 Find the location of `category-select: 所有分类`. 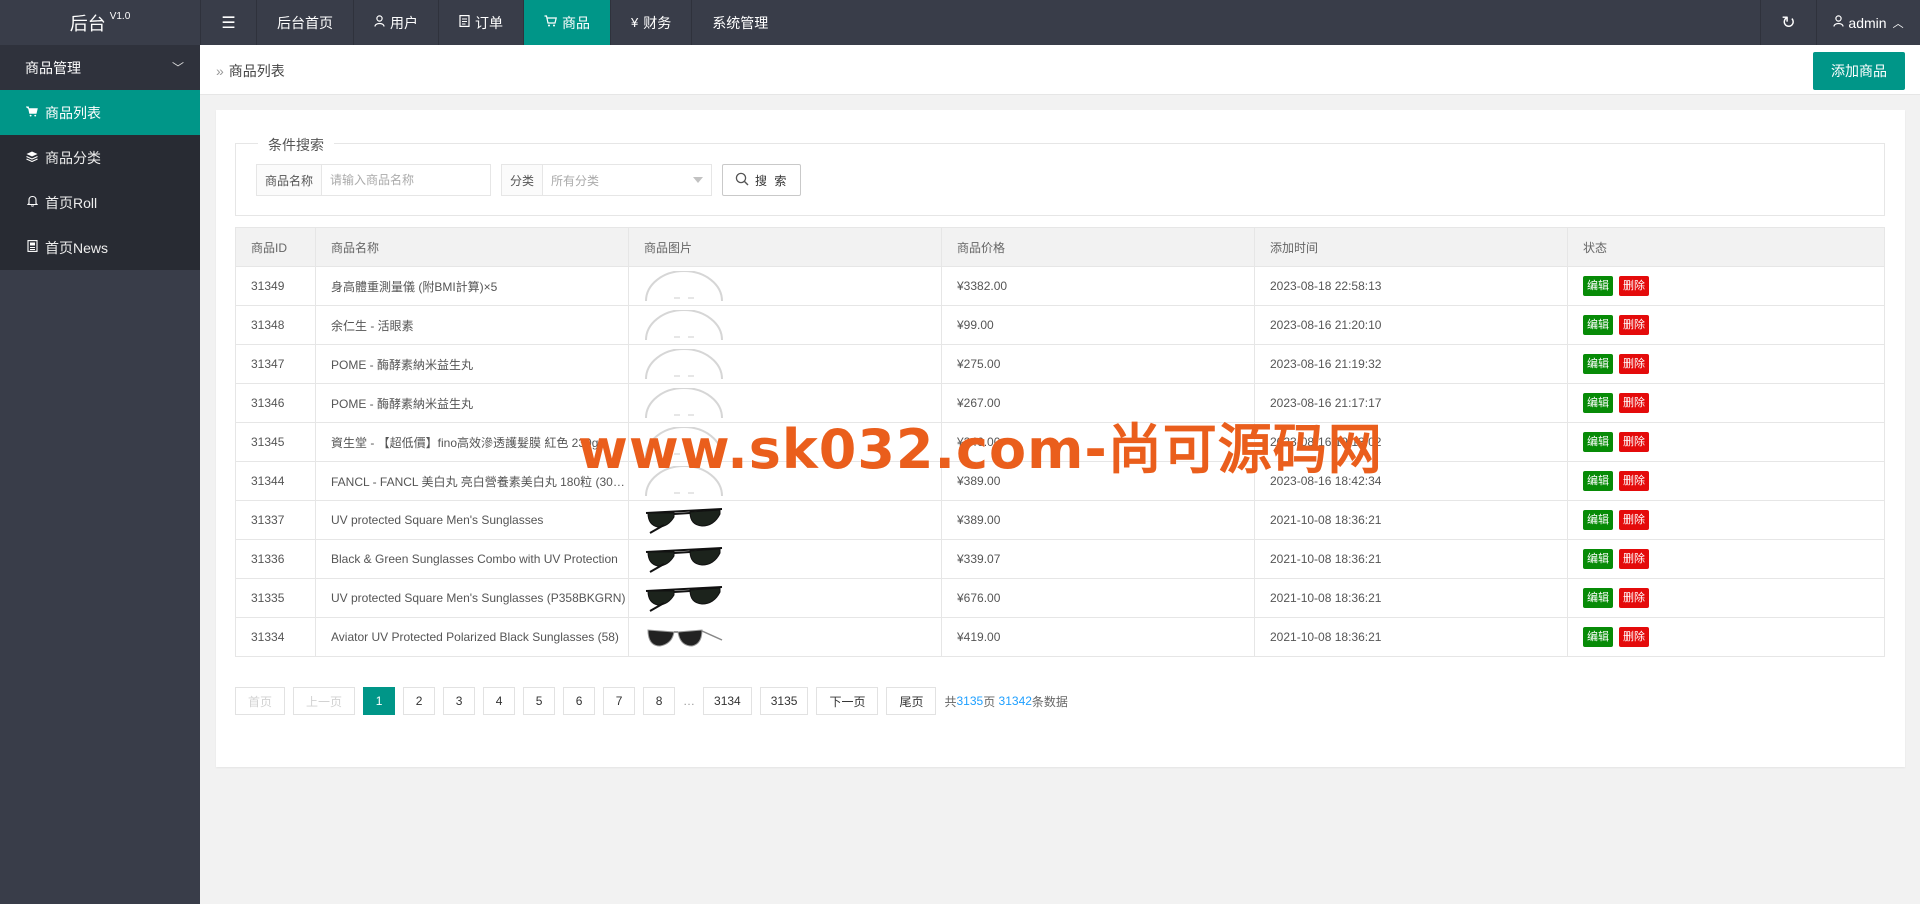

category-select: 所有分类 is located at coordinates (627, 180).